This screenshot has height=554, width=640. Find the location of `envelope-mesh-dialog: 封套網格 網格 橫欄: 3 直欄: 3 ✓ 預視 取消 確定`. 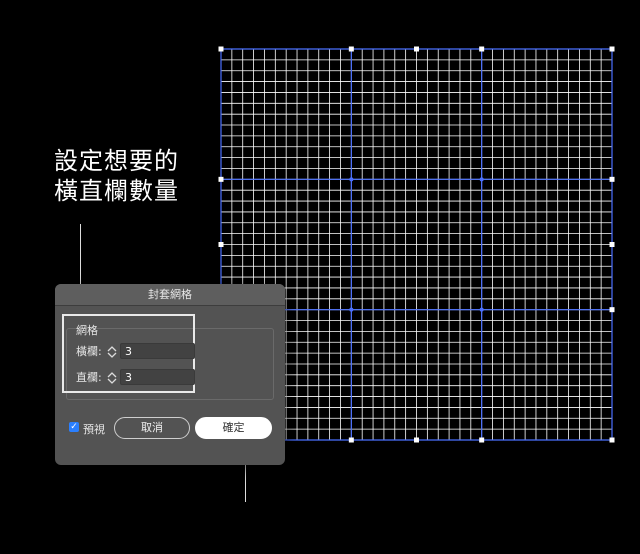

envelope-mesh-dialog: 封套網格 網格 橫欄: 3 直欄: 3 ✓ 預視 取消 確定 is located at coordinates (170, 374).